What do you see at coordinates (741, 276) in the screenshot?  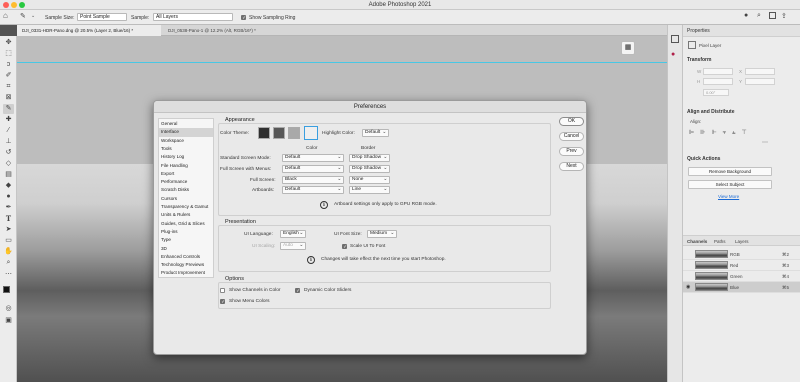 I see `channel-row-green: Green ⌘4` at bounding box center [741, 276].